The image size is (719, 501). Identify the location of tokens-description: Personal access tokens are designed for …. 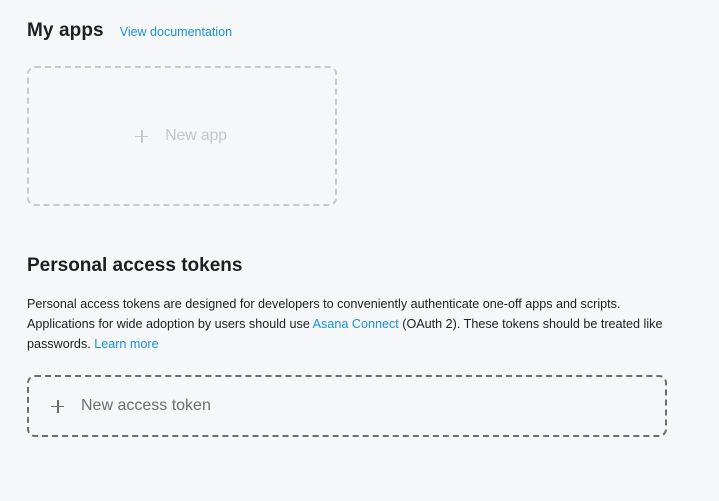
(352, 324).